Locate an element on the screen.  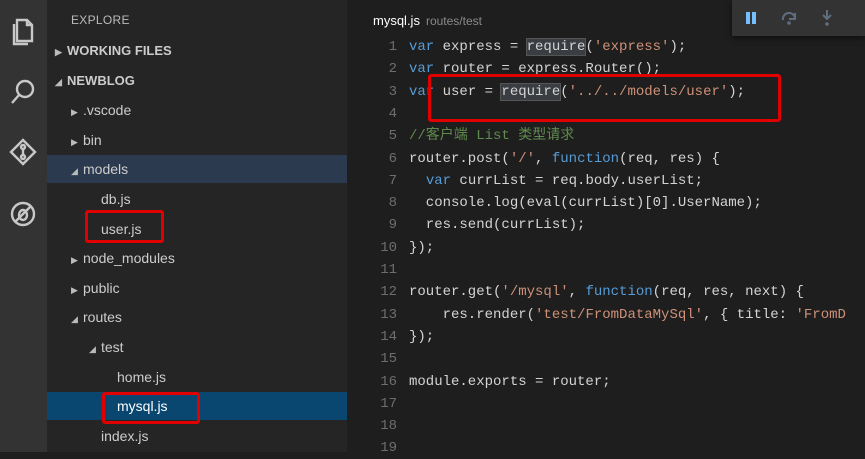
line-number: 9 is located at coordinates (392, 225).